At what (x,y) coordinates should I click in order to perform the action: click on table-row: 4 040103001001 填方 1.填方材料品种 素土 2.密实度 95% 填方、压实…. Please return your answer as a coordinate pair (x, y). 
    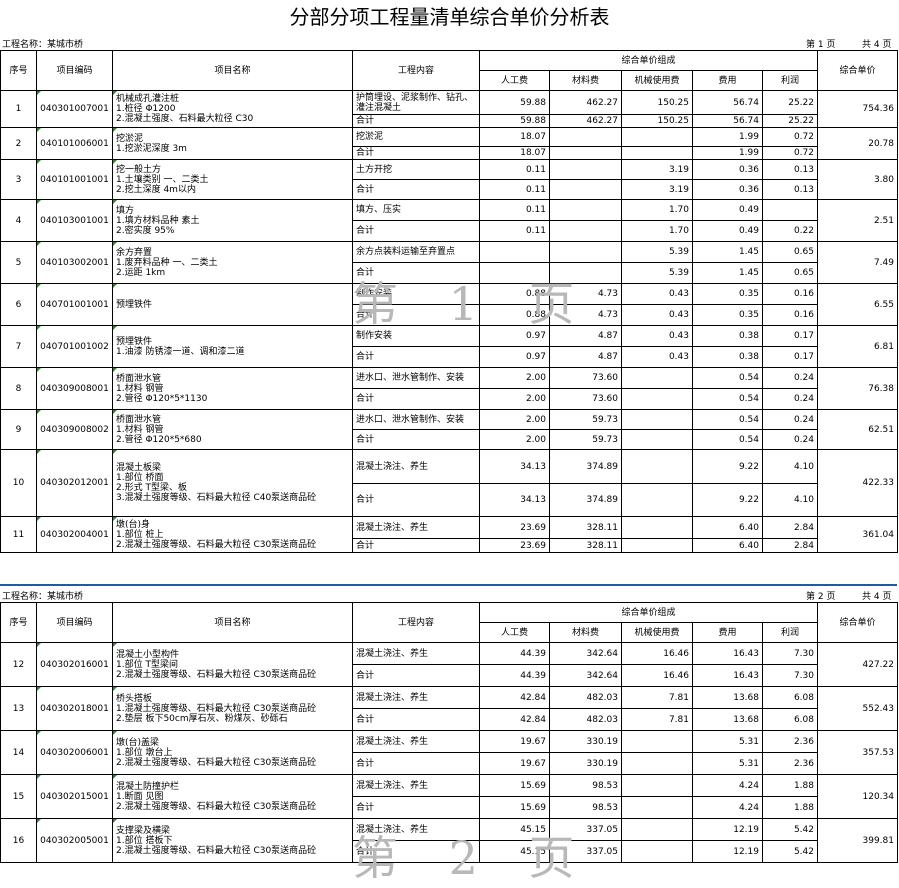
    Looking at the image, I should click on (449, 220).